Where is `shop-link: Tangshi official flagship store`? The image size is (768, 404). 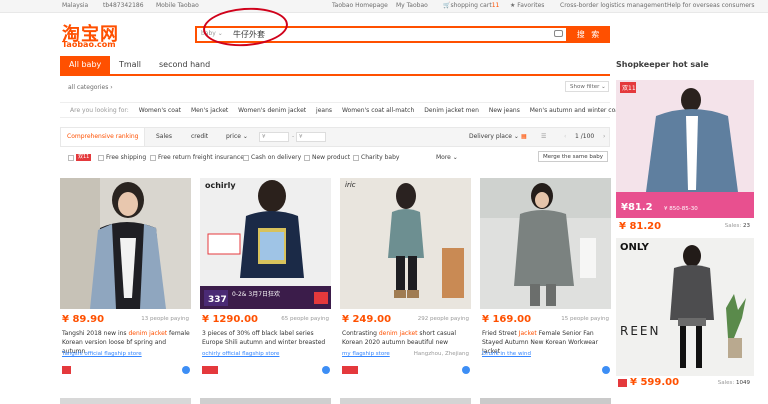 shop-link: Tangshi official flagship store is located at coordinates (102, 354).